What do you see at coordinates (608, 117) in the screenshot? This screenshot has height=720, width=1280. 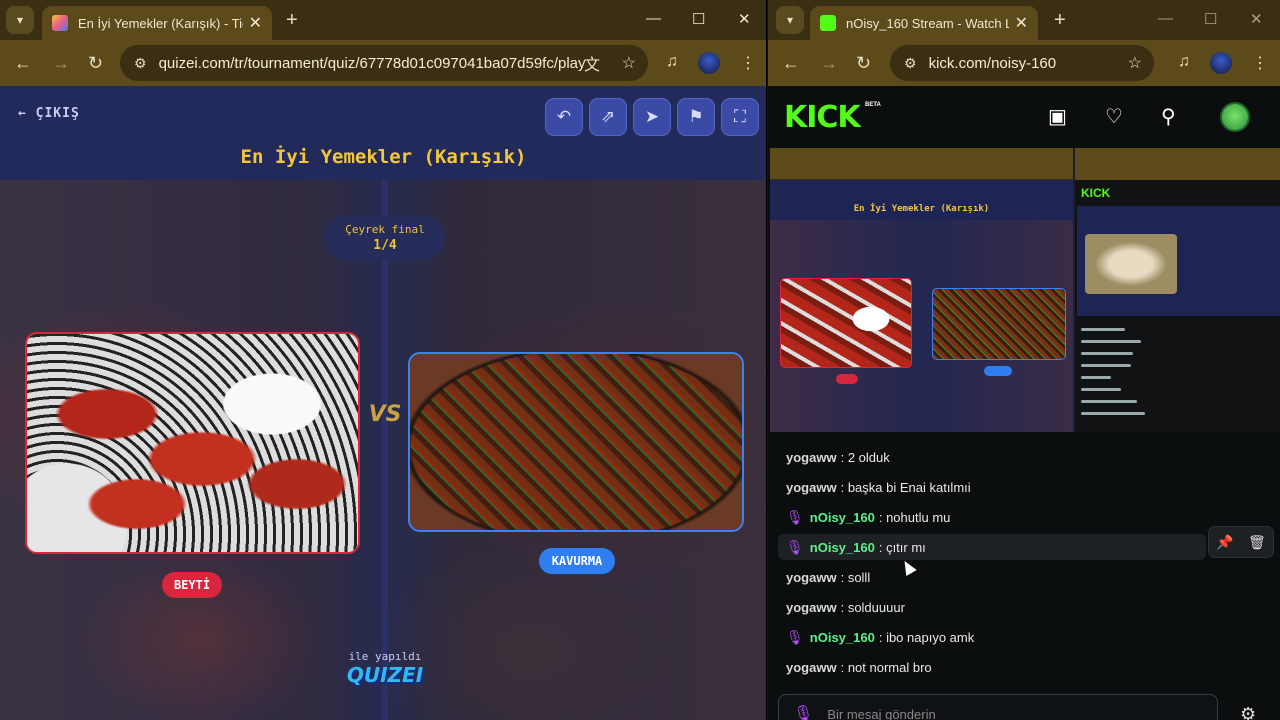 I see `share-button: ⇗` at bounding box center [608, 117].